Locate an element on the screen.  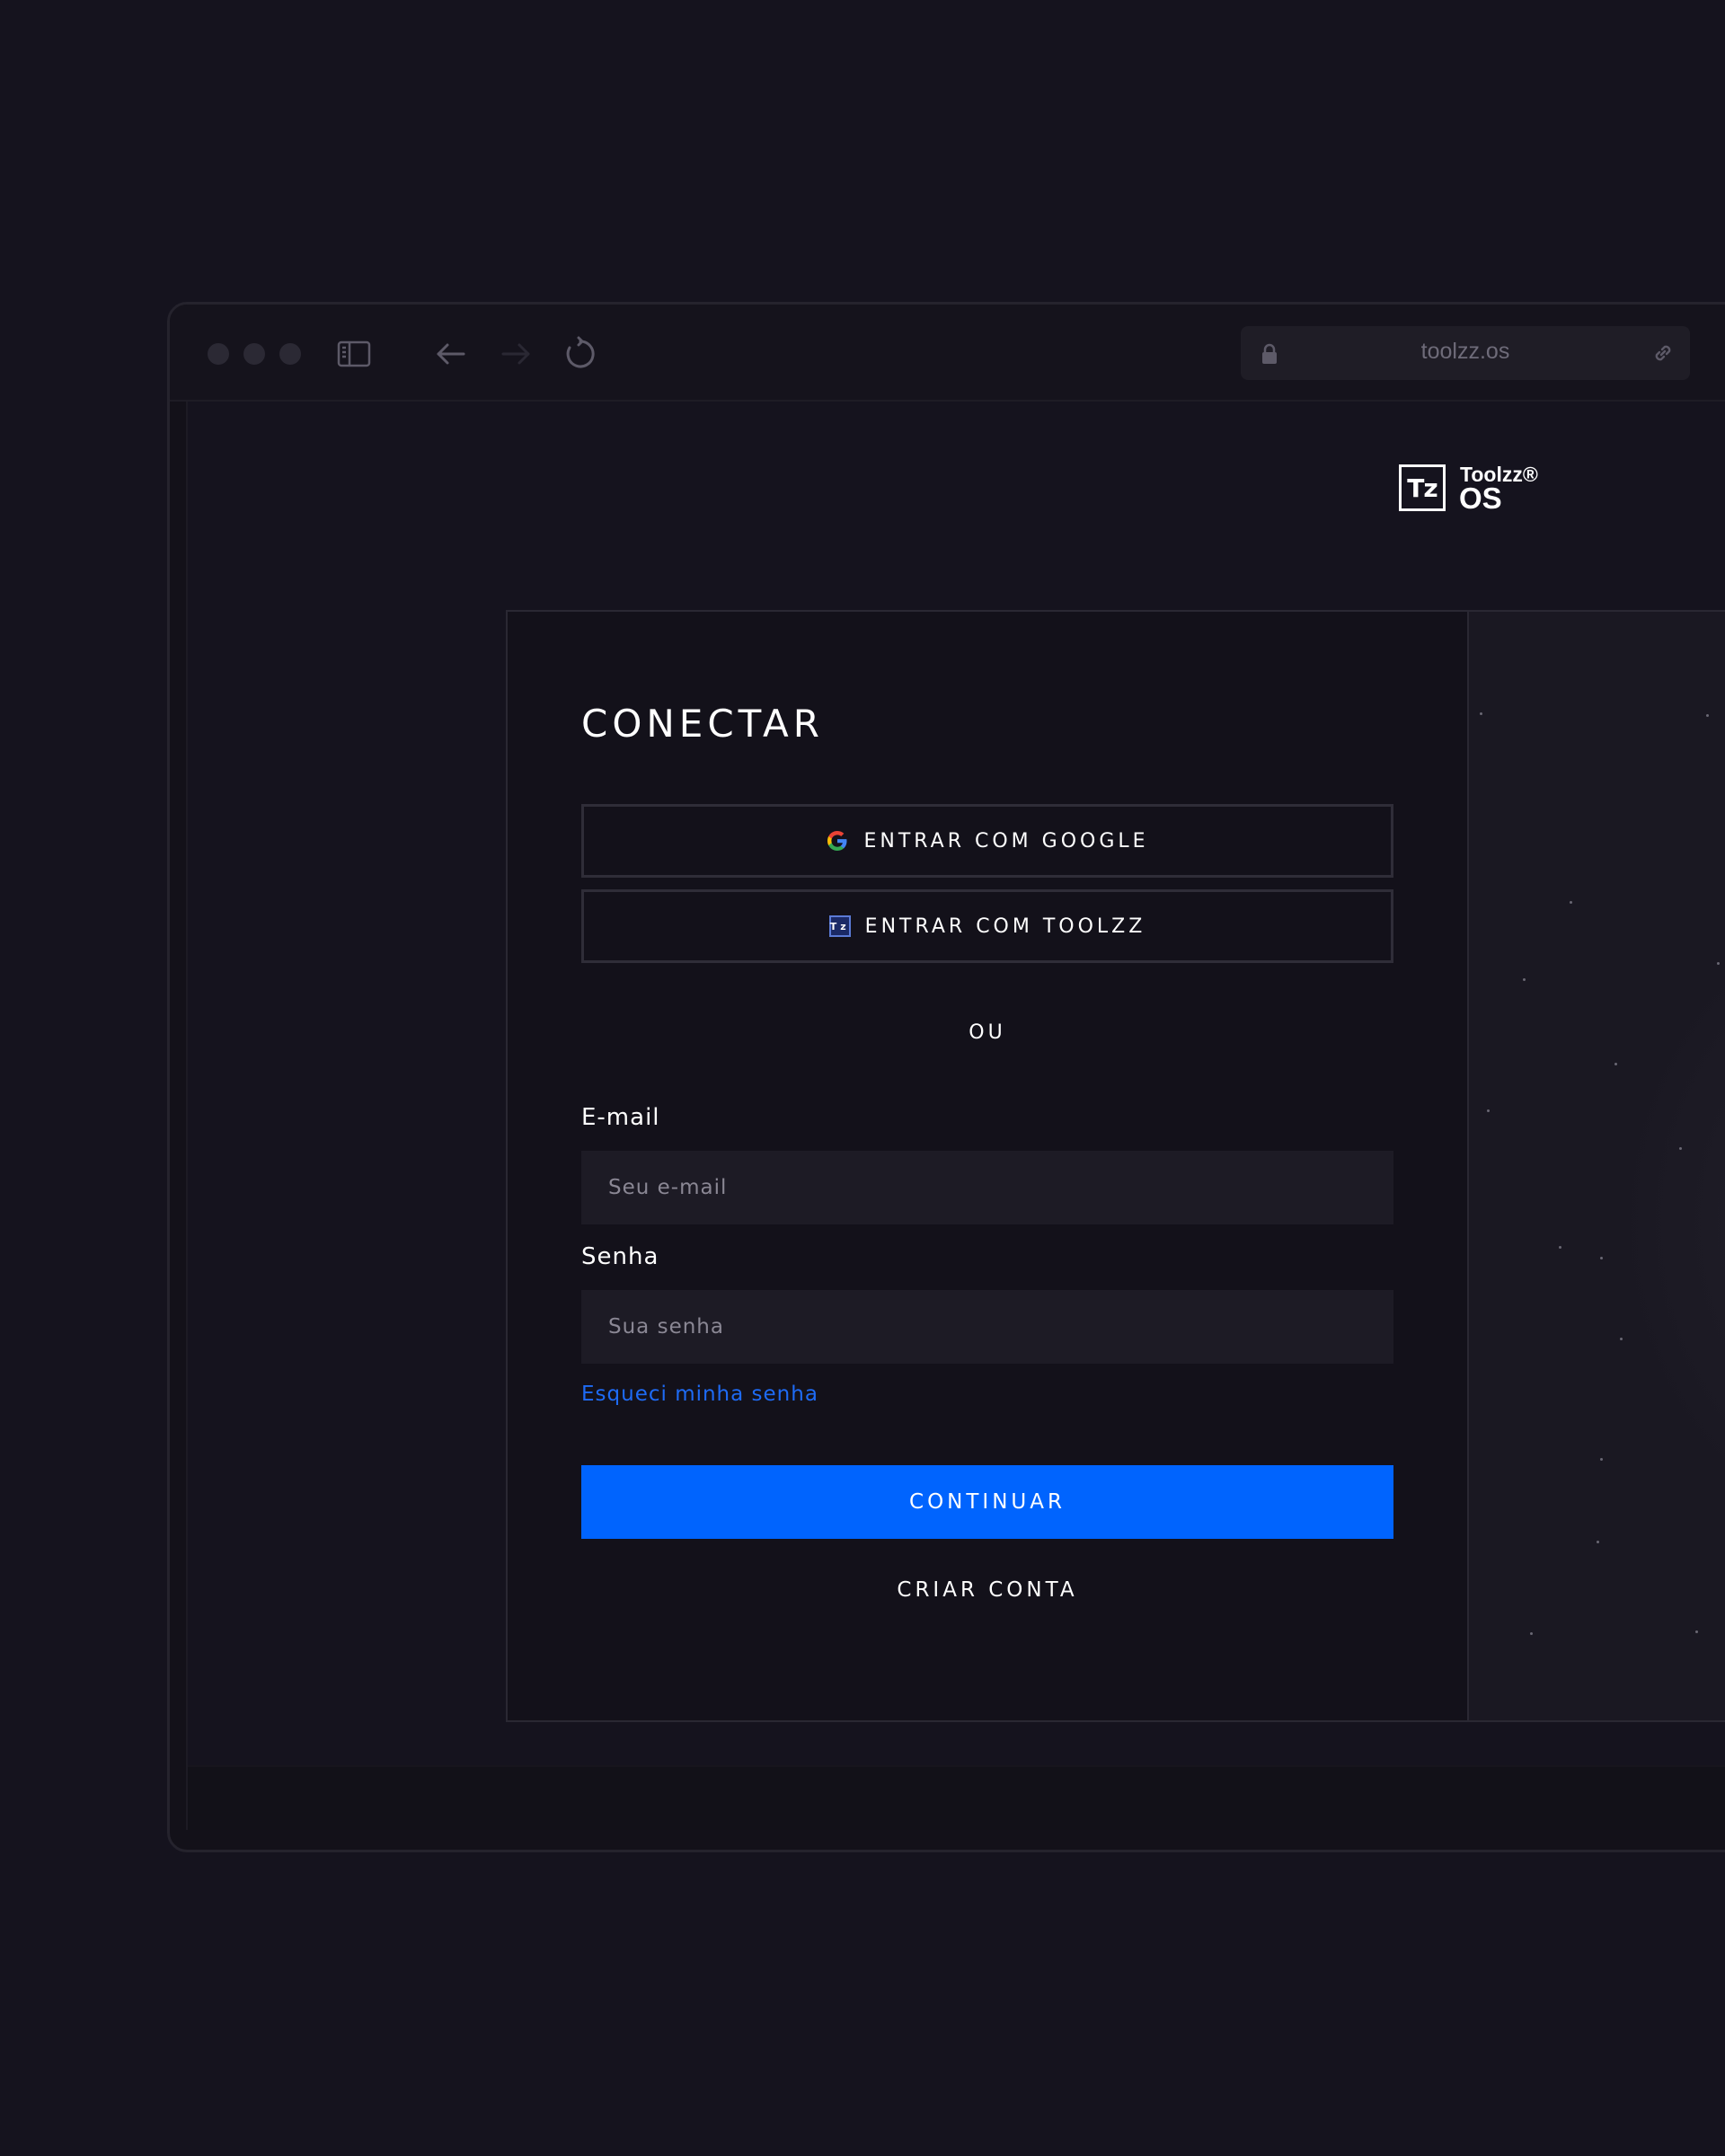
toolzz-os-logo: Tz Toolzz® OS is located at coordinates (1471, 492).